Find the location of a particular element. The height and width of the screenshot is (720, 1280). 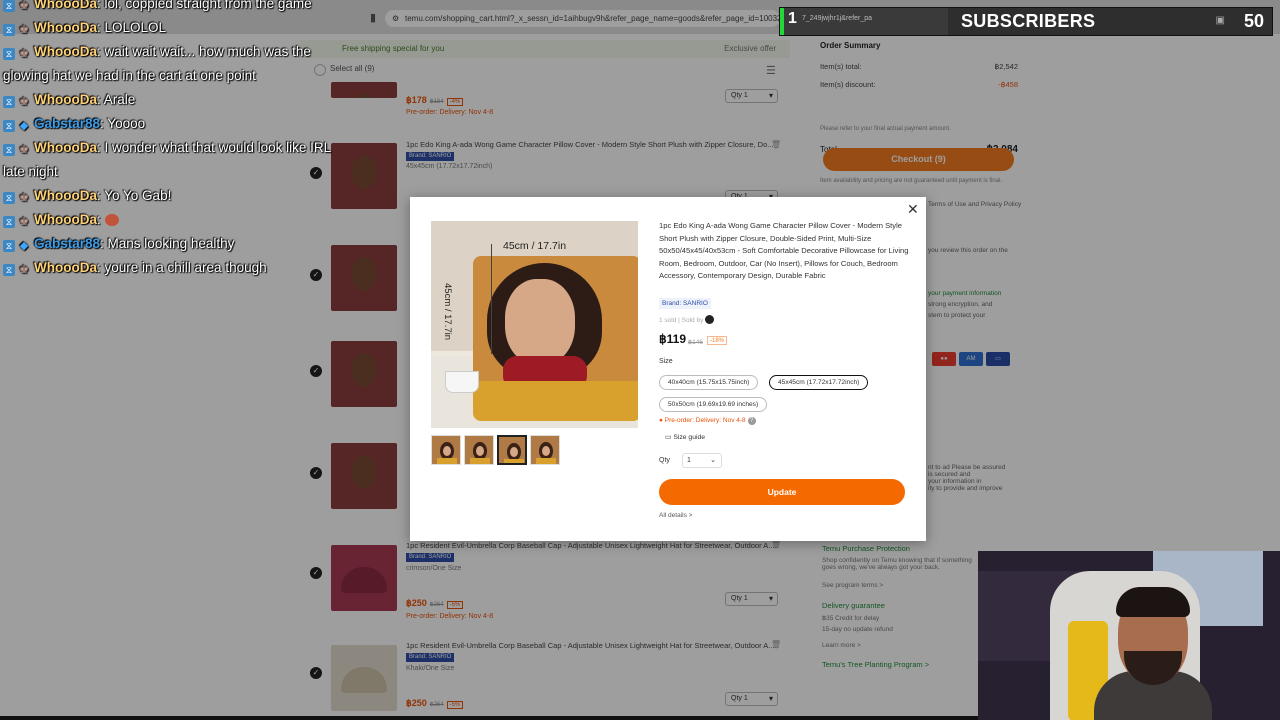

order-summary-heading: Order Summary is located at coordinates (850, 45).